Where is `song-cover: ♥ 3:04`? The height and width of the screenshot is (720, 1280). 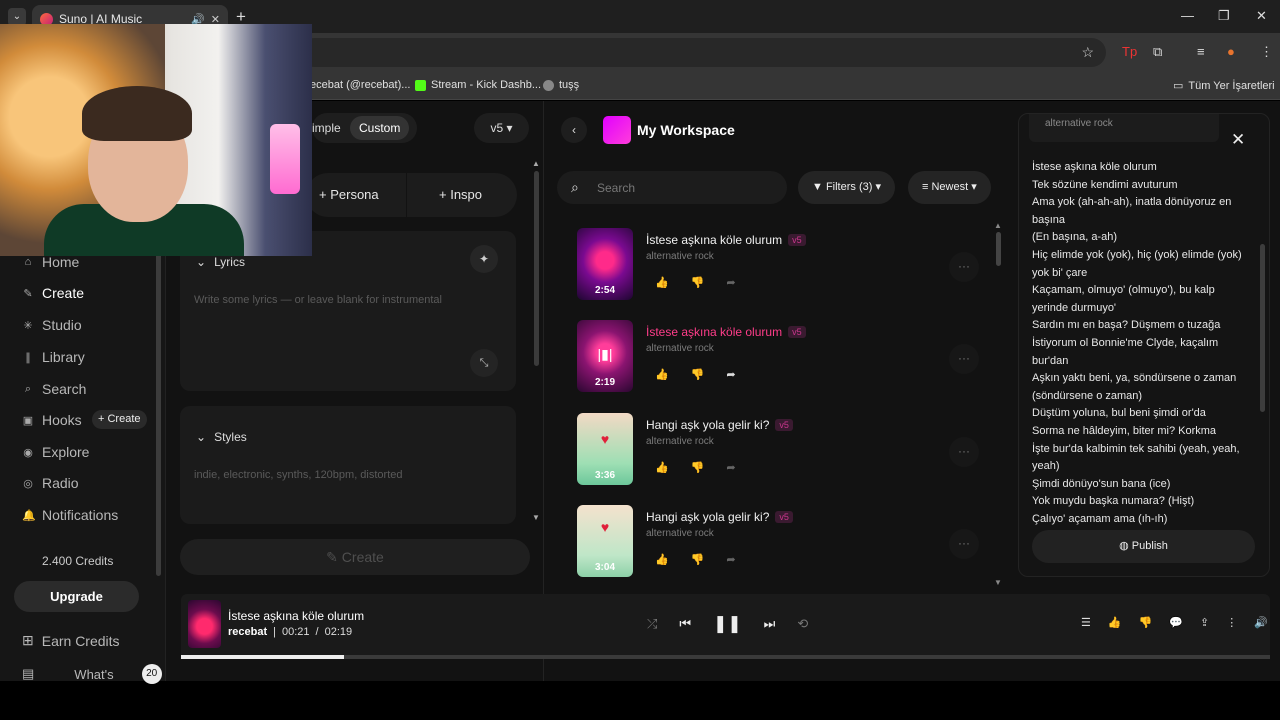
song-cover: ♥ 3:04 is located at coordinates (605, 541).